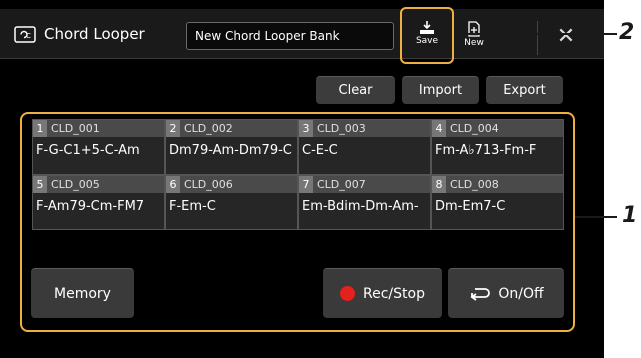 The height and width of the screenshot is (358, 641). What do you see at coordinates (566, 38) in the screenshot?
I see `close-button: ✕` at bounding box center [566, 38].